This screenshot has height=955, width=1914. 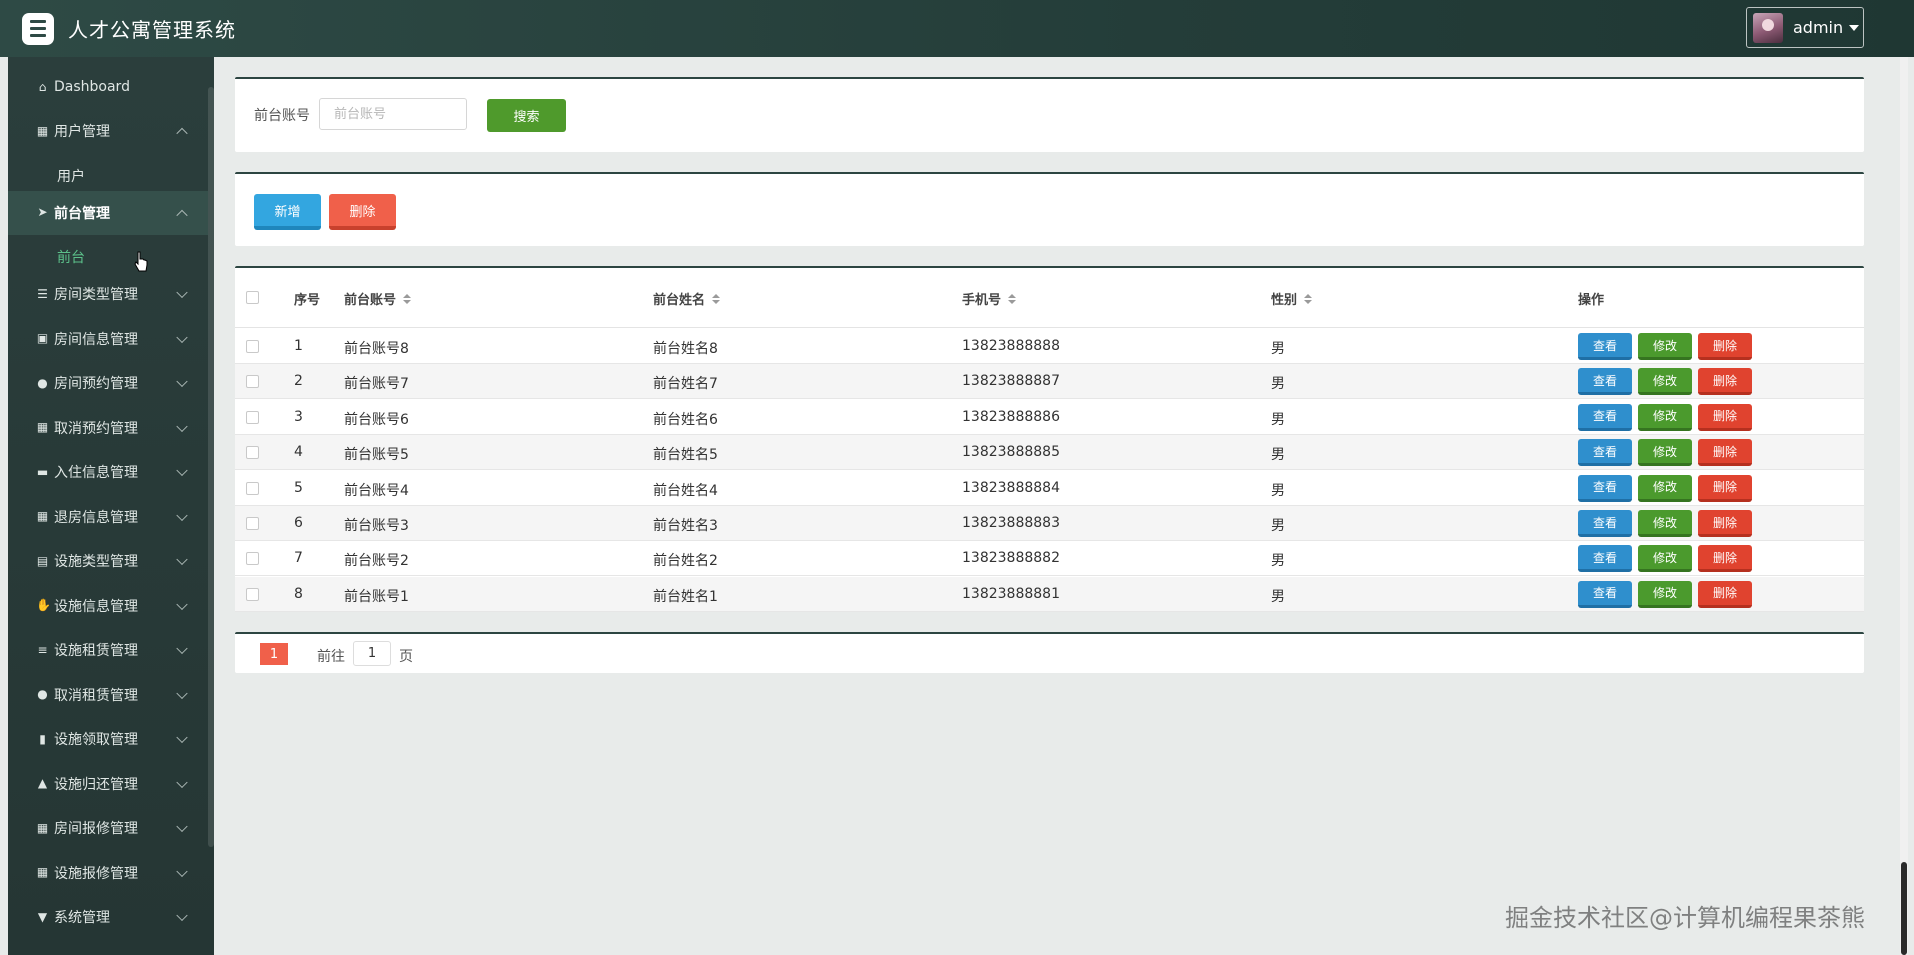 I want to click on app-title: 人才公寓管理系统, so click(x=152, y=30).